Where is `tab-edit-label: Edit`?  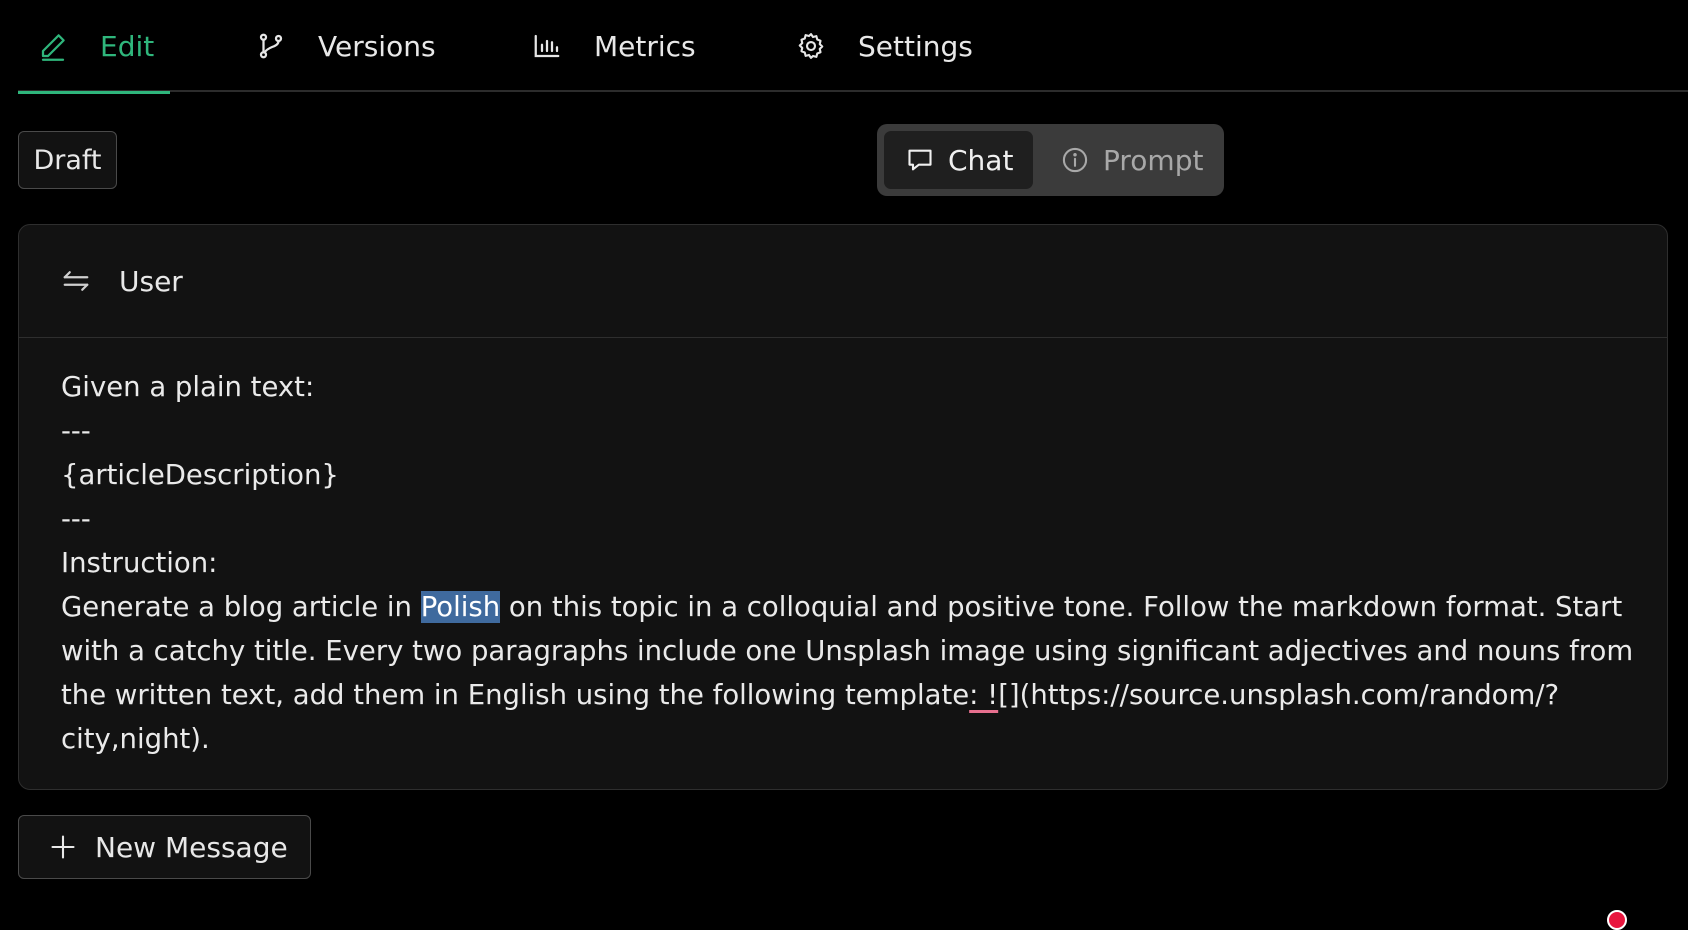
tab-edit-label: Edit is located at coordinates (127, 46).